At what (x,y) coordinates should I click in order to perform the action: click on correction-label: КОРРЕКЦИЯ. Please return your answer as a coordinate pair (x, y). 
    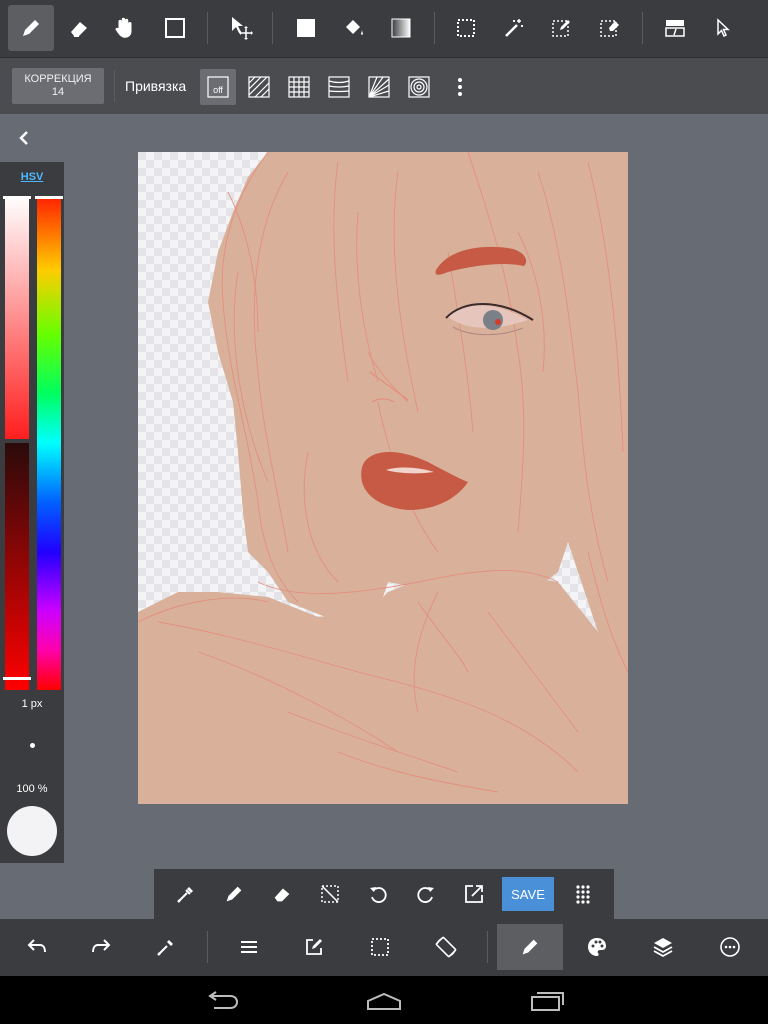
    Looking at the image, I should click on (58, 79).